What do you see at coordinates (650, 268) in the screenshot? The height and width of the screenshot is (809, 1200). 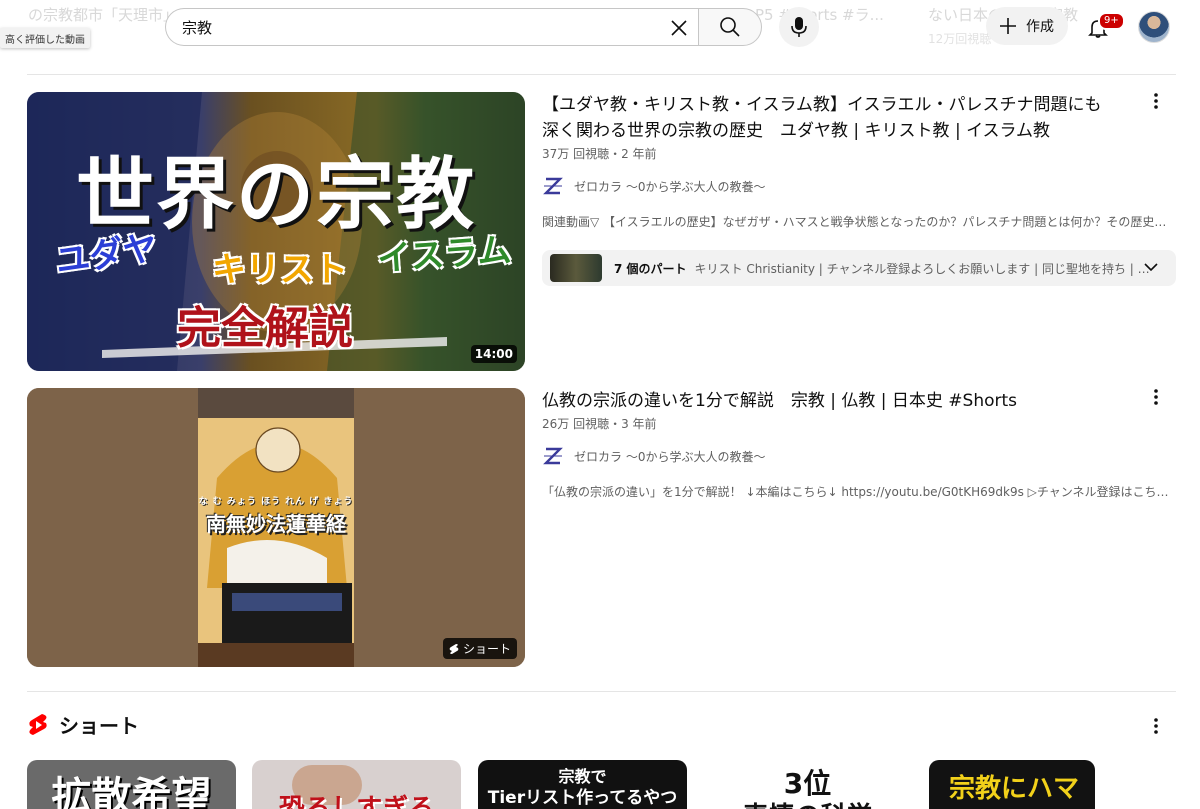 I see `chapter-count: 7 個のパート` at bounding box center [650, 268].